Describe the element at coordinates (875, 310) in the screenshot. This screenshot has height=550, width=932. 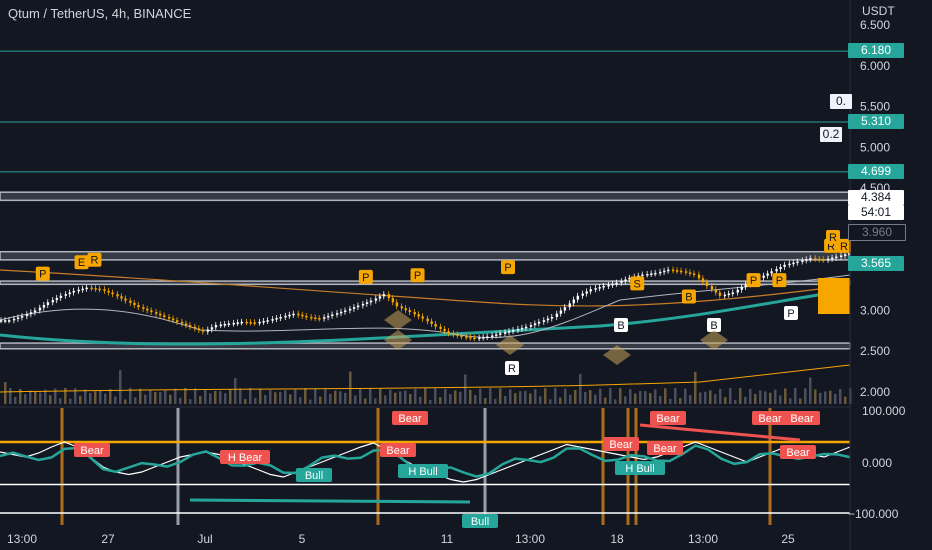
I see `price-tick: 3.000` at that location.